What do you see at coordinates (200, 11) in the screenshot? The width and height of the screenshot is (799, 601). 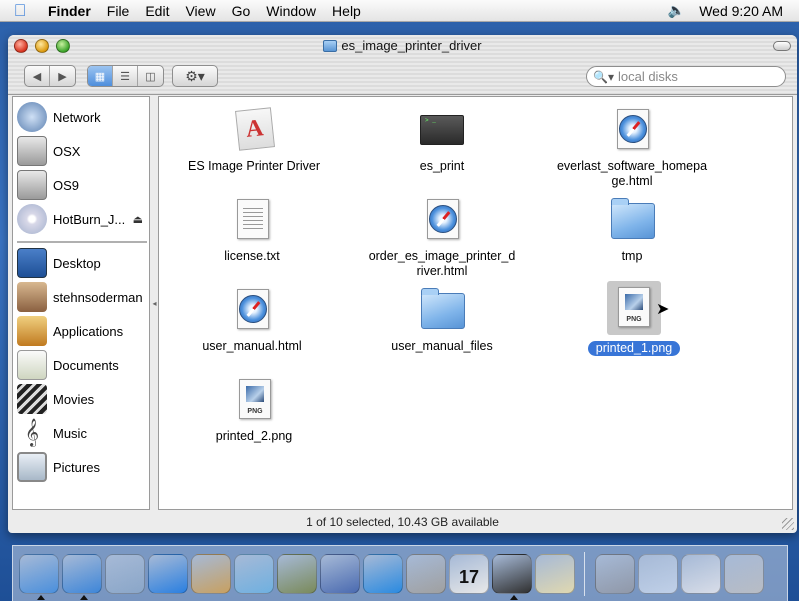 I see `menu-view: View` at bounding box center [200, 11].